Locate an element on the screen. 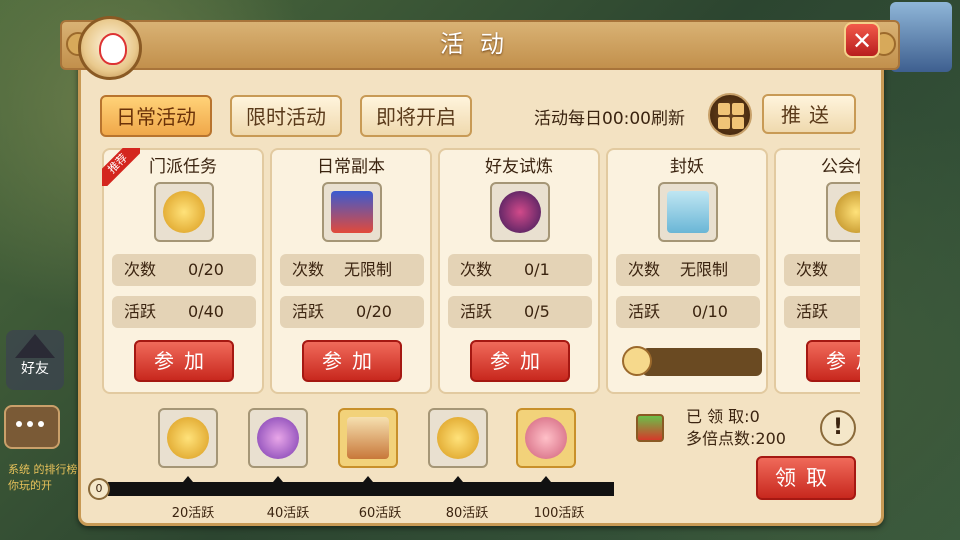  tier-label: 60活跃 is located at coordinates (380, 513).